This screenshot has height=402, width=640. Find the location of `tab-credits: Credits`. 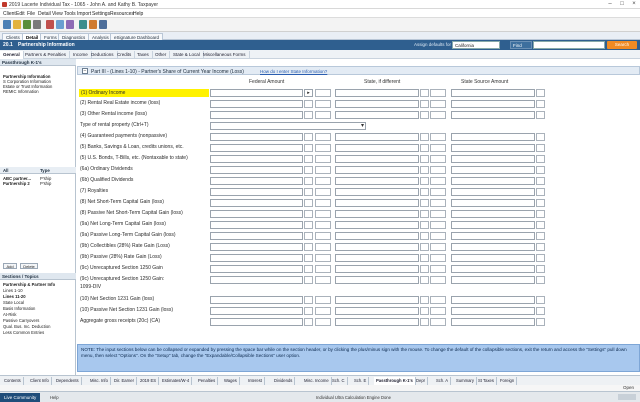

tab-credits: Credits is located at coordinates (125, 55).